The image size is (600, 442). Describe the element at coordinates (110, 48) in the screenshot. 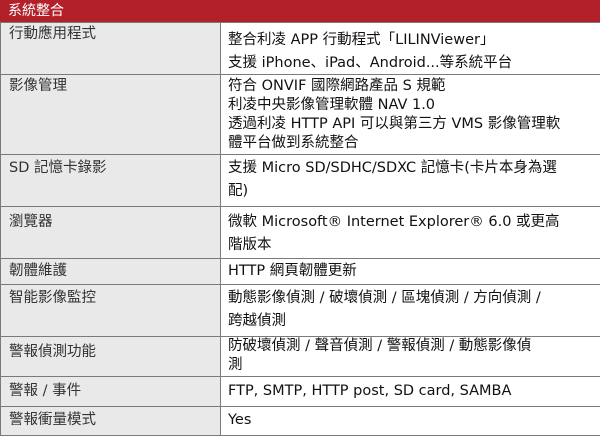

I see `row-label: 行動應用程式` at that location.